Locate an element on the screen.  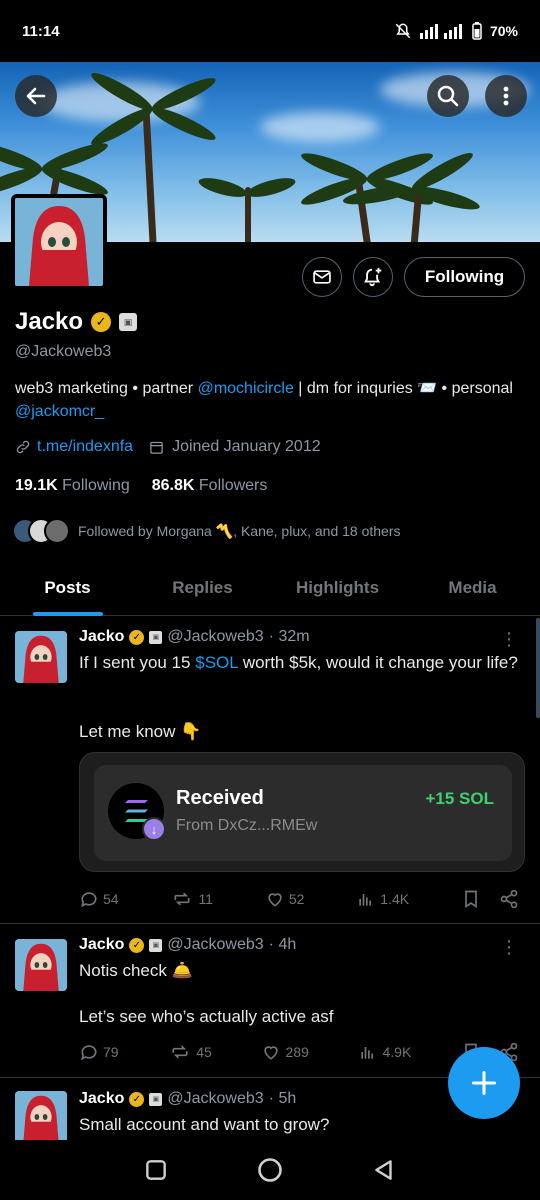
signal-icon is located at coordinates (440, 31).